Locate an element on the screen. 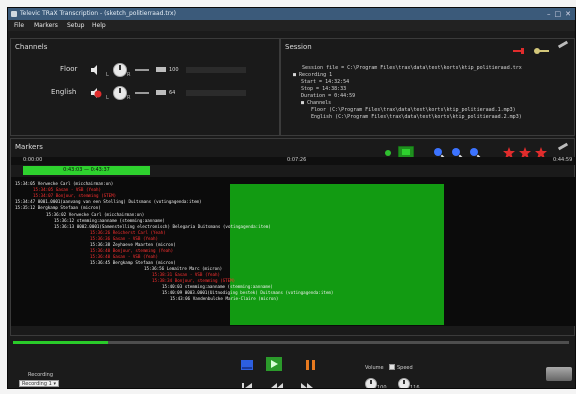 This screenshot has width=576, height=394. fast-forward-icon is located at coordinates (307, 385).